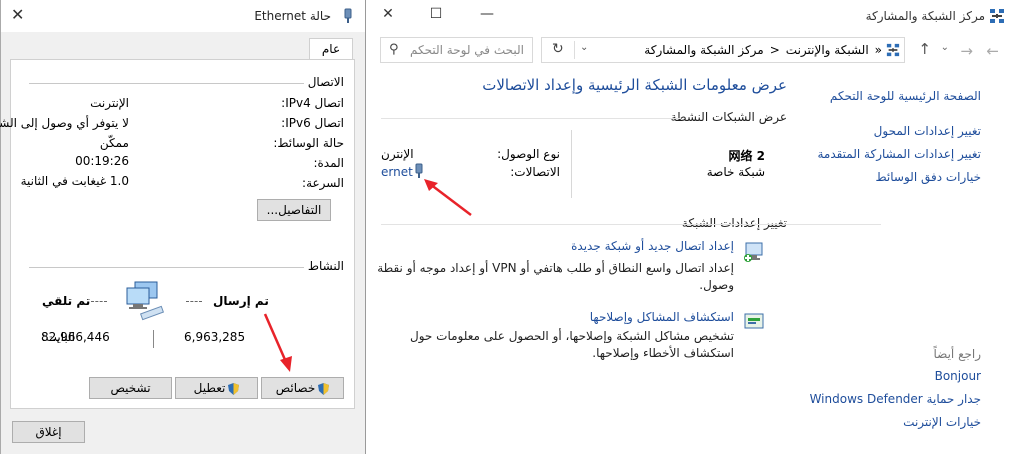 Image resolution: width=1011 pixels, height=454 pixels. What do you see at coordinates (209, 388) in the screenshot?
I see `disable-label: تعطيل` at bounding box center [209, 388].